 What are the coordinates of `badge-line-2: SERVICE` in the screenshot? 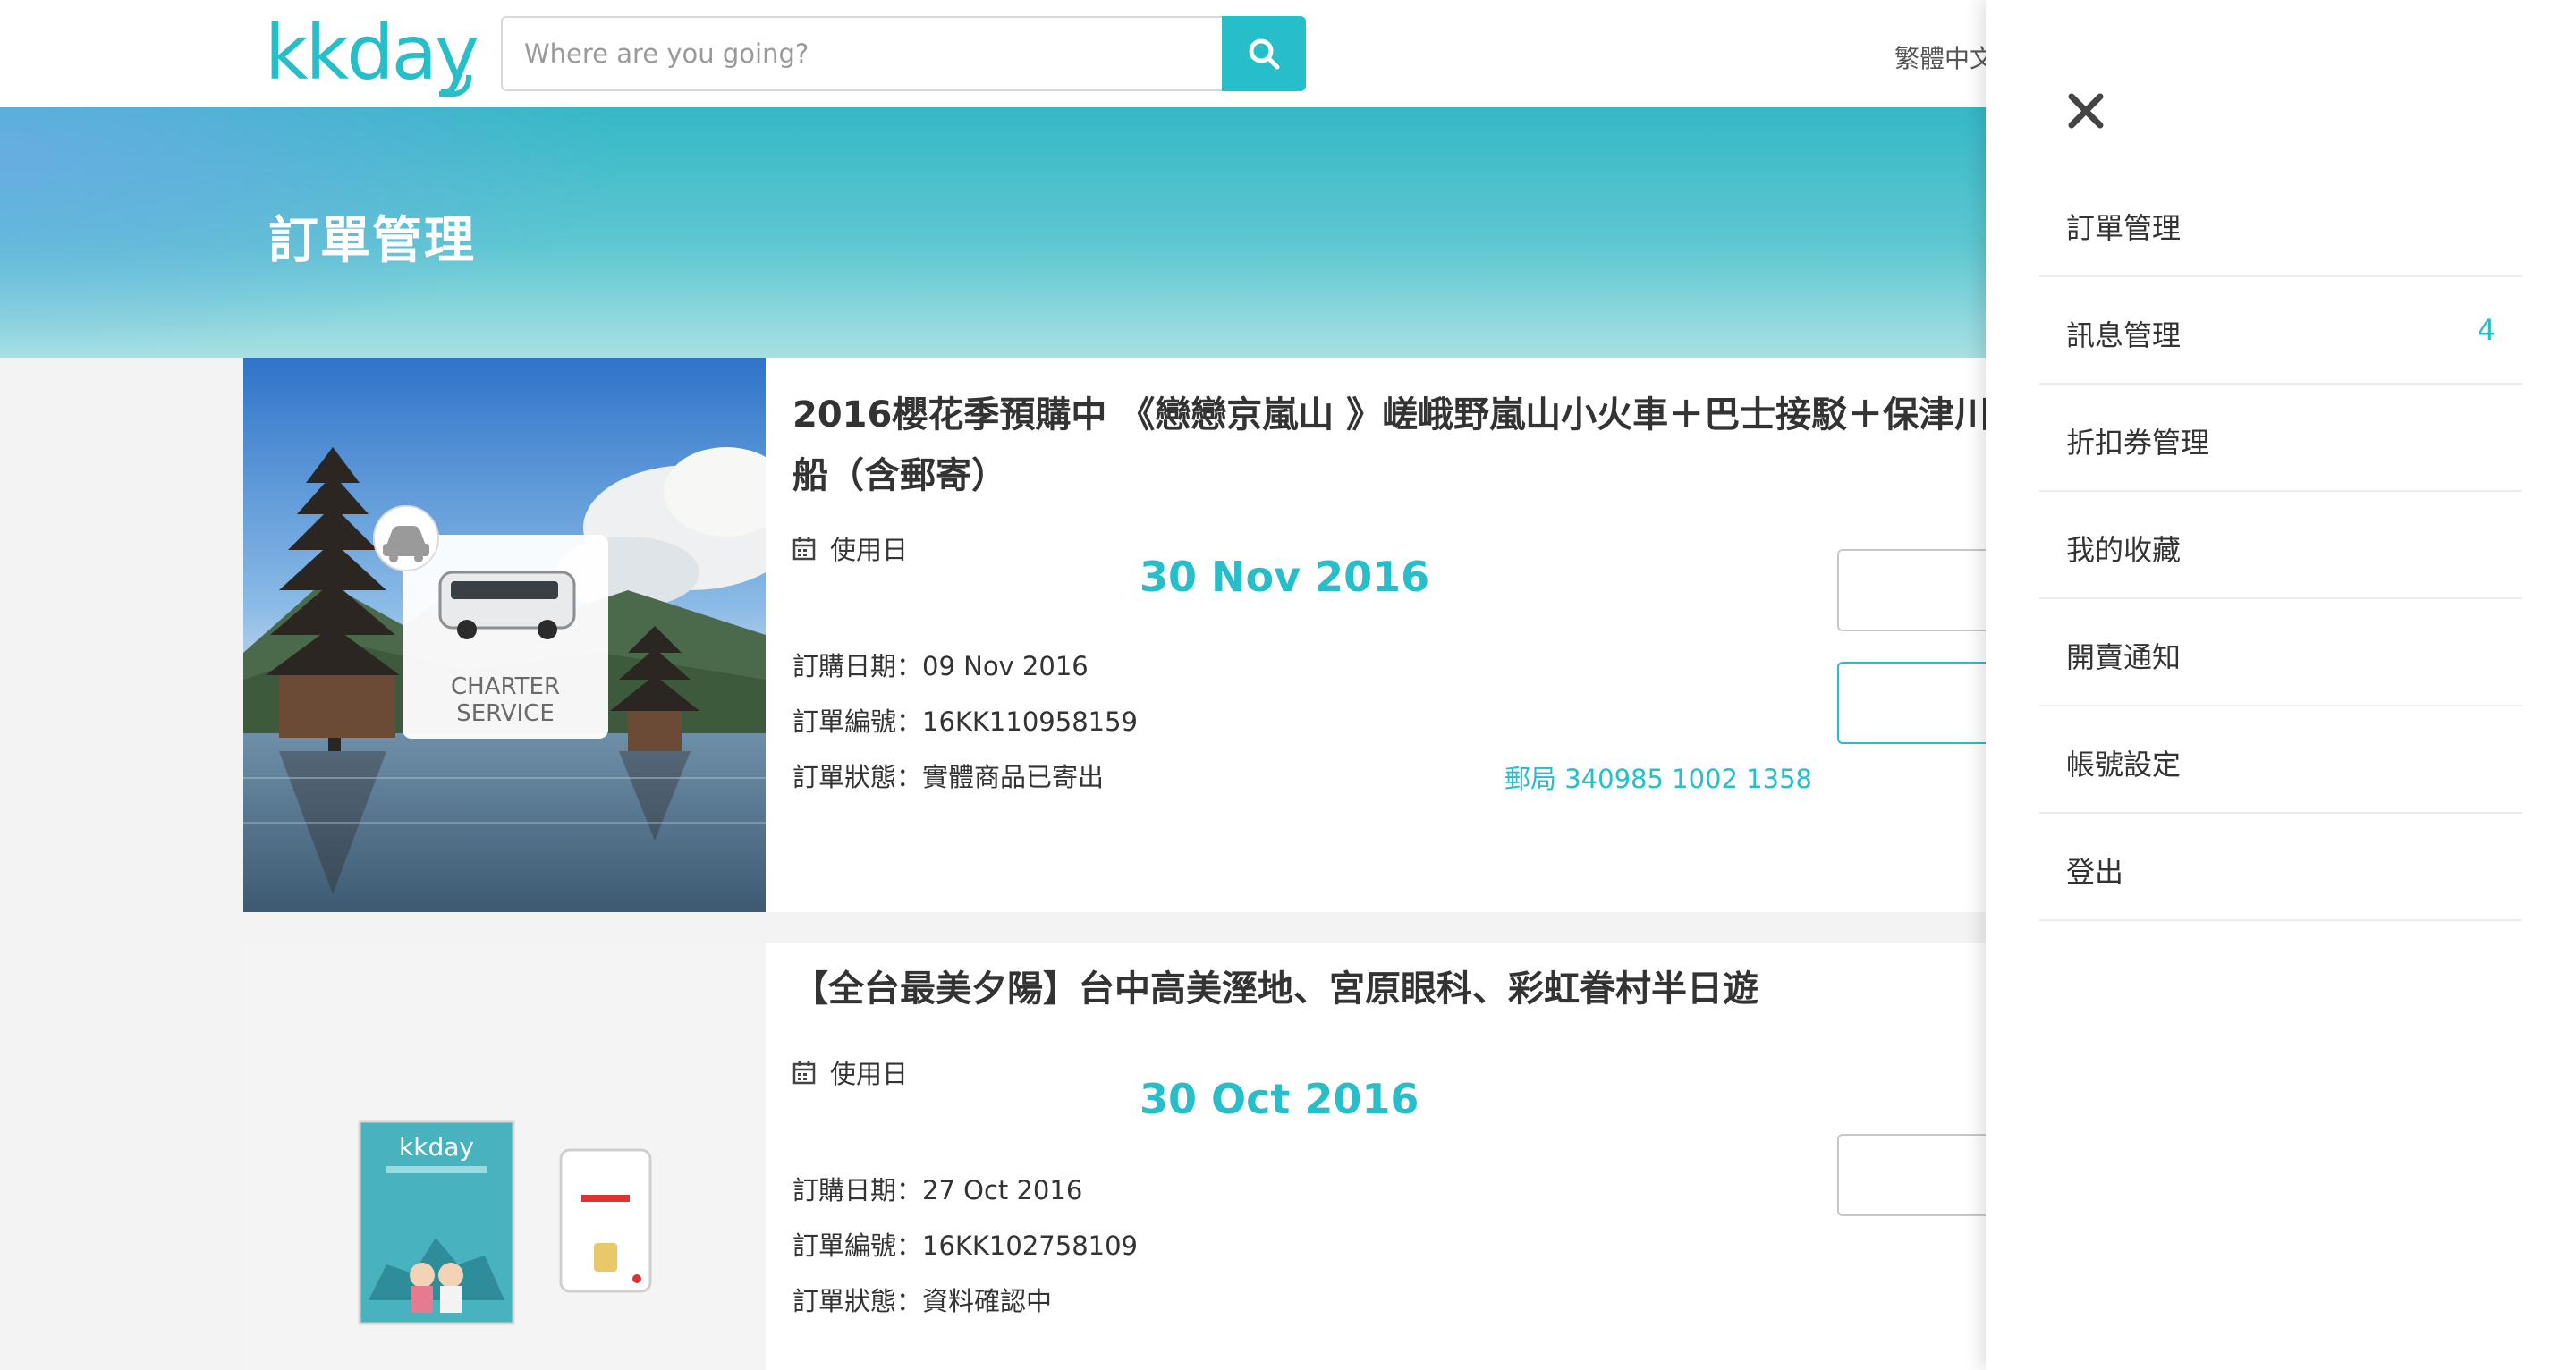 It's located at (505, 713).